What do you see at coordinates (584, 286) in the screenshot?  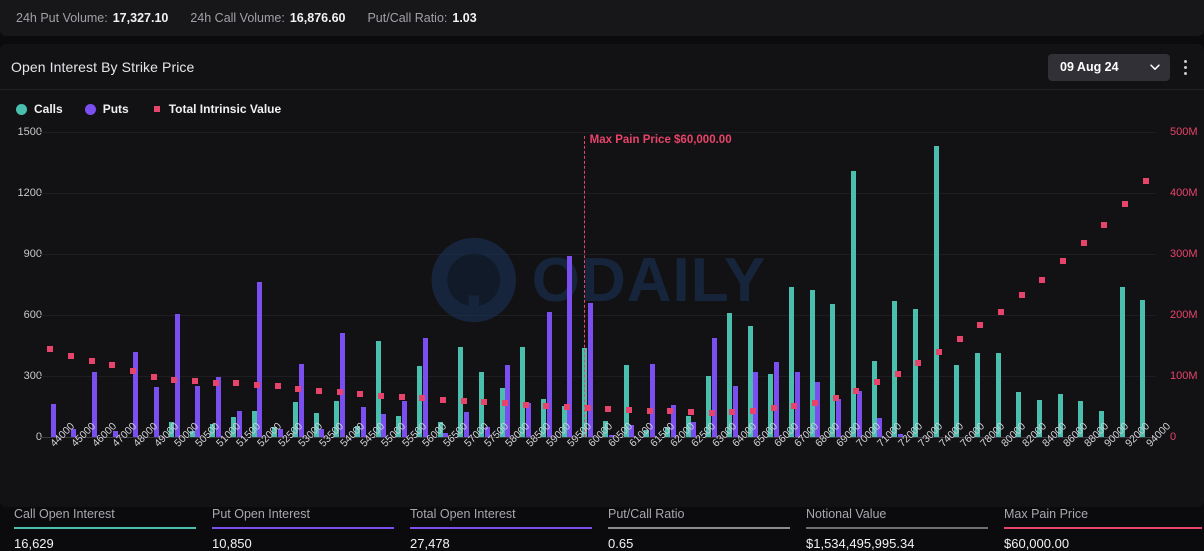 I see `max-pain-line` at bounding box center [584, 286].